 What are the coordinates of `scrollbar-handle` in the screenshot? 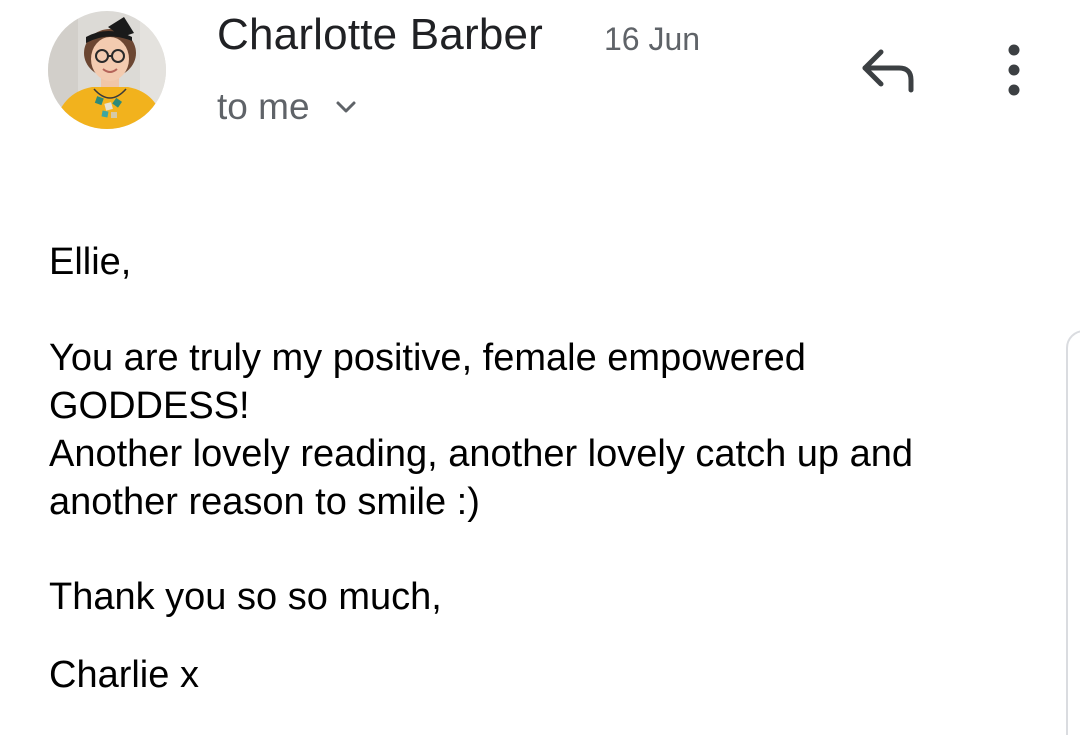 It's located at (1073, 532).